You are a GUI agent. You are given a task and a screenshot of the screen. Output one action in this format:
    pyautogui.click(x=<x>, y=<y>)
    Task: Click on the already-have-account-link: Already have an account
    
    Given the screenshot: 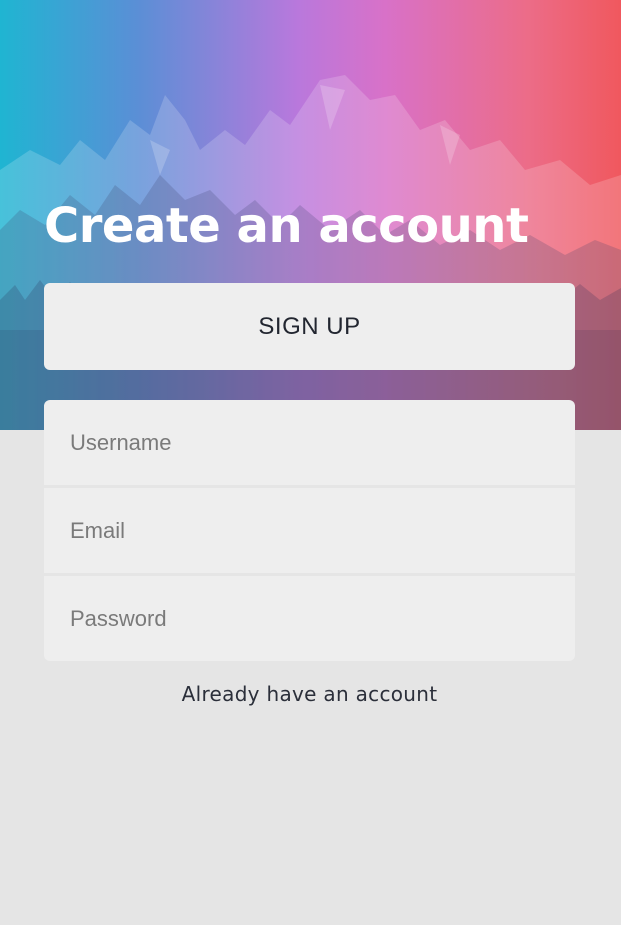 What is the action you would take?
    pyautogui.click(x=309, y=694)
    